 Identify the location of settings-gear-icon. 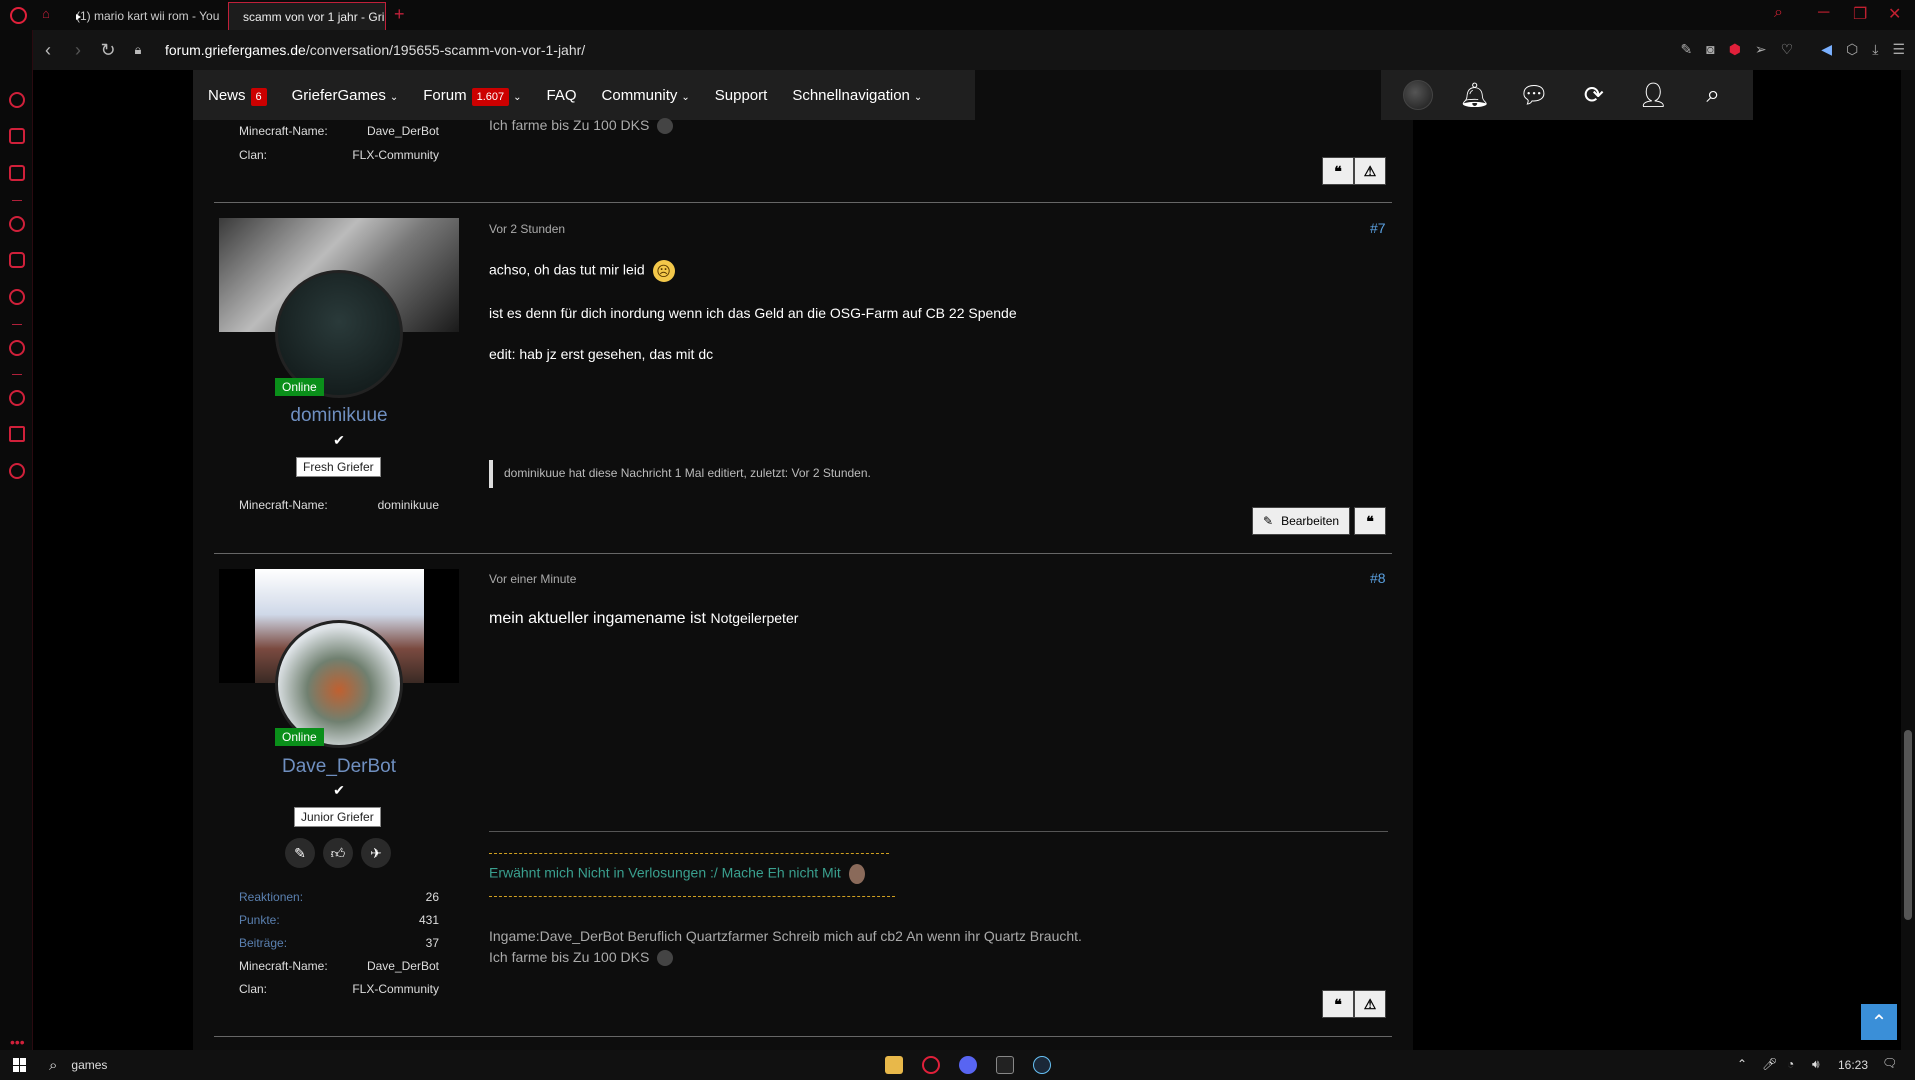
(17, 471).